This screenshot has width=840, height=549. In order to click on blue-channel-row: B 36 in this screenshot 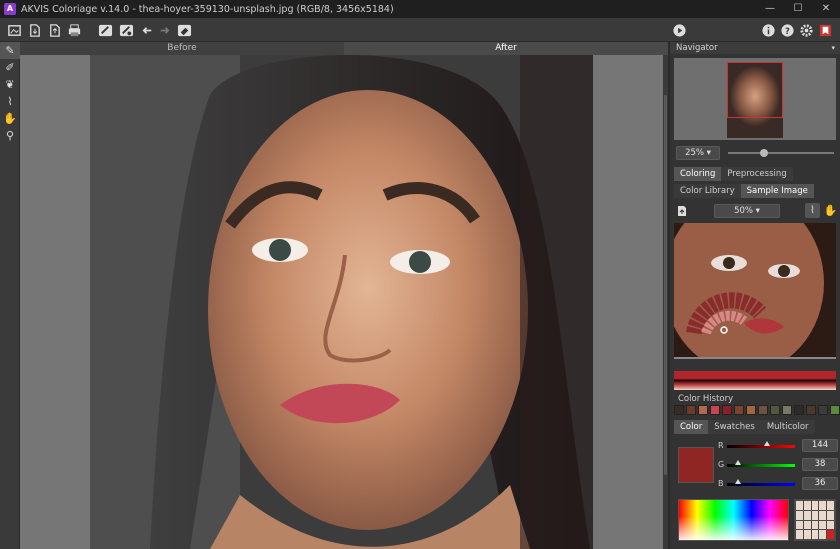, I will do `click(778, 484)`.